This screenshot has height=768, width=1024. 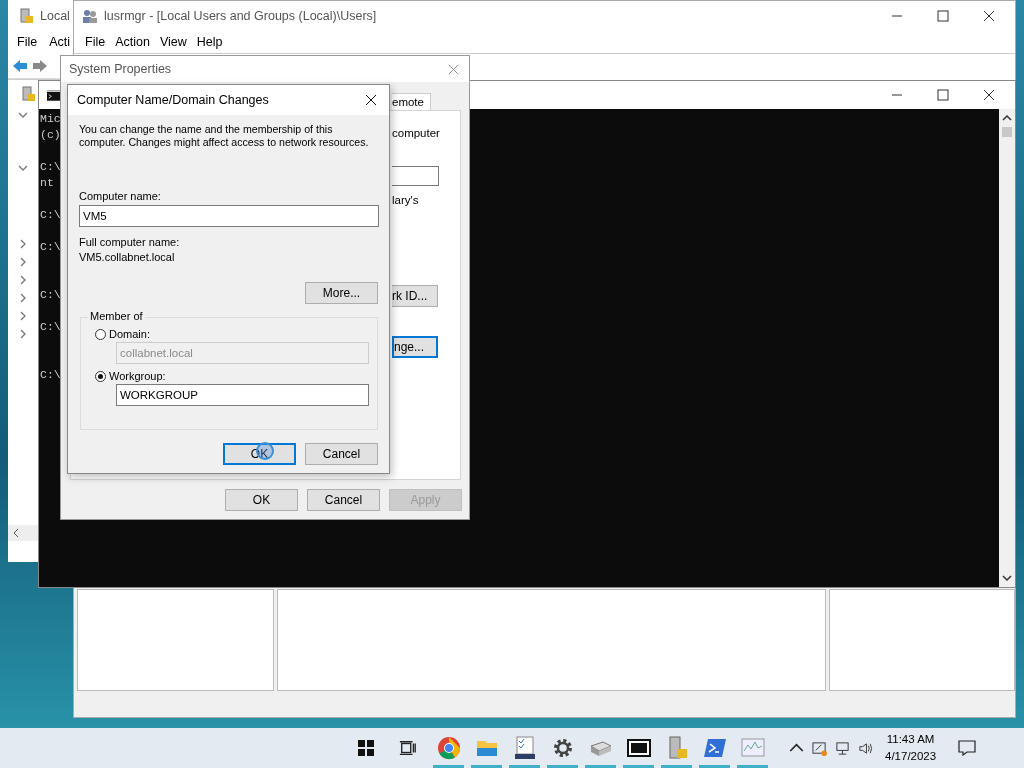 I want to click on console-line: nt, so click(x=47, y=183).